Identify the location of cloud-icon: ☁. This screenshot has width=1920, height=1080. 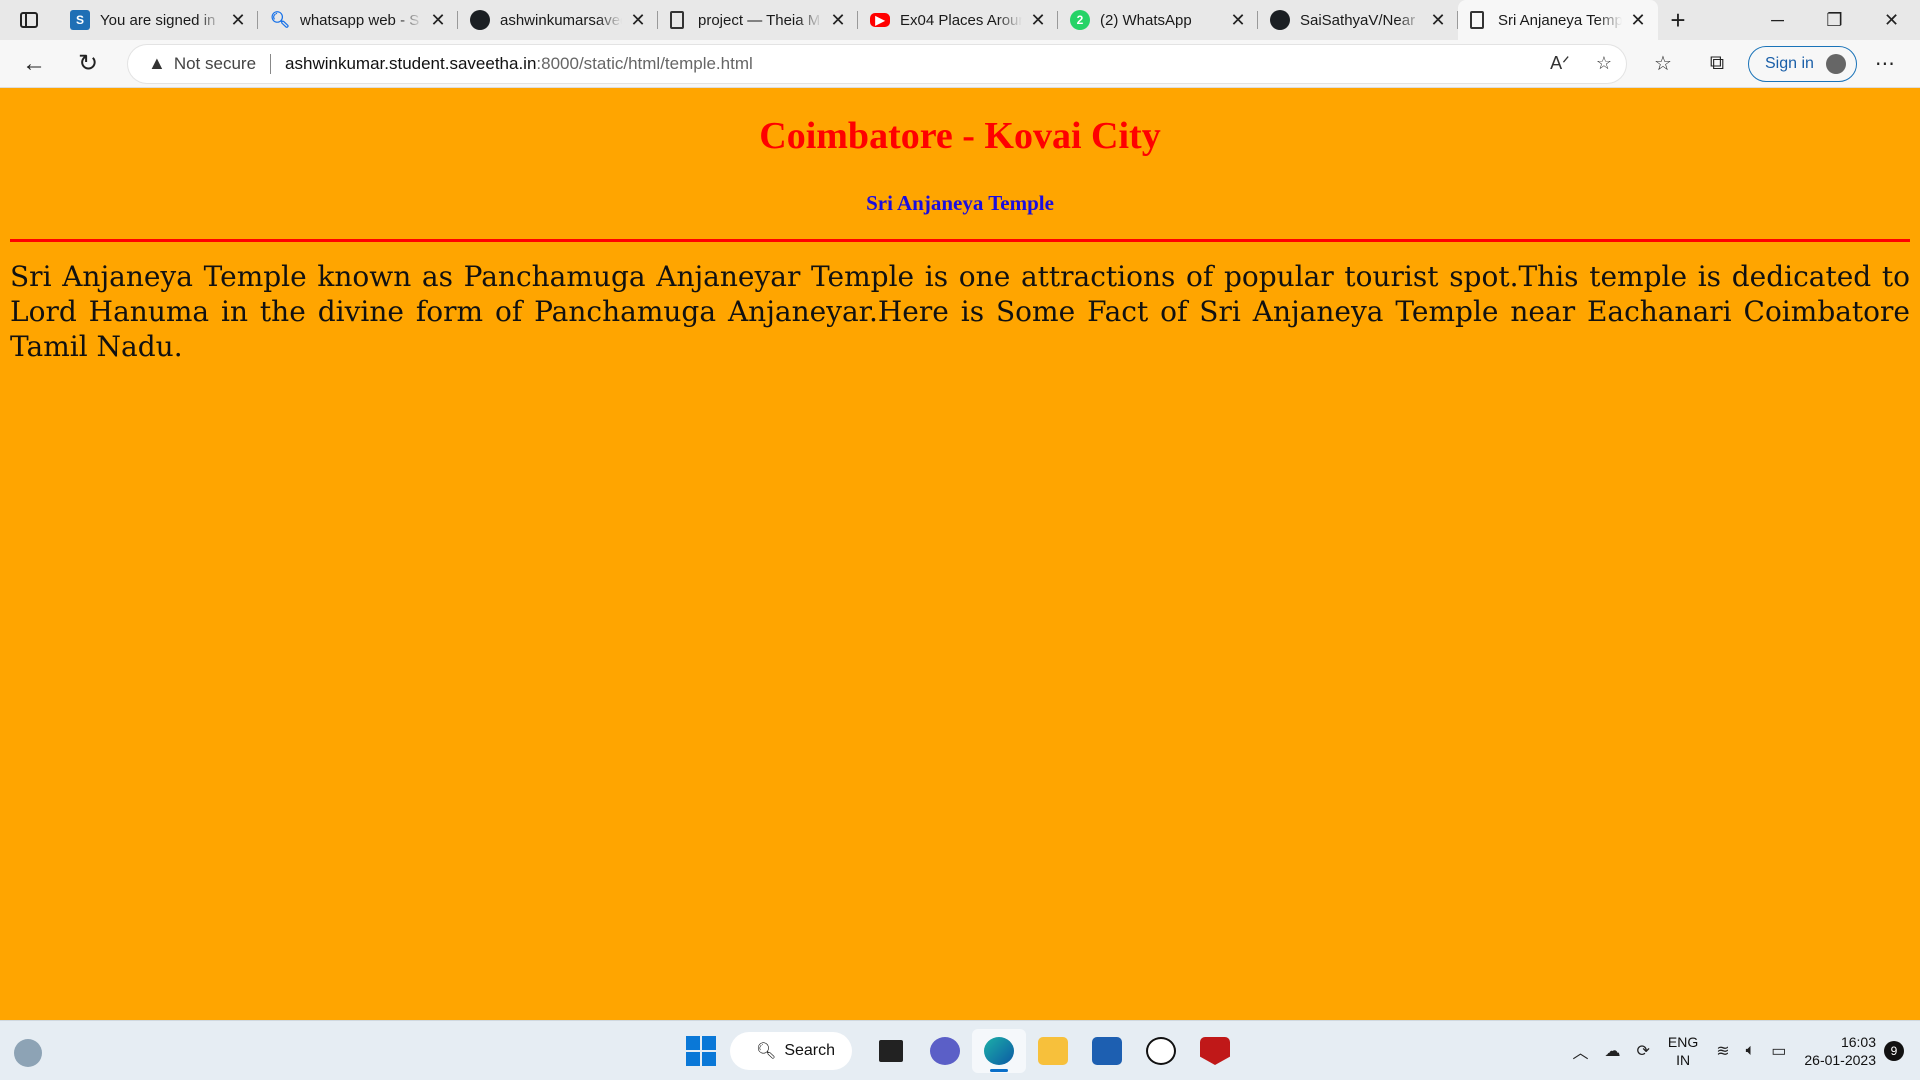
(1612, 1051).